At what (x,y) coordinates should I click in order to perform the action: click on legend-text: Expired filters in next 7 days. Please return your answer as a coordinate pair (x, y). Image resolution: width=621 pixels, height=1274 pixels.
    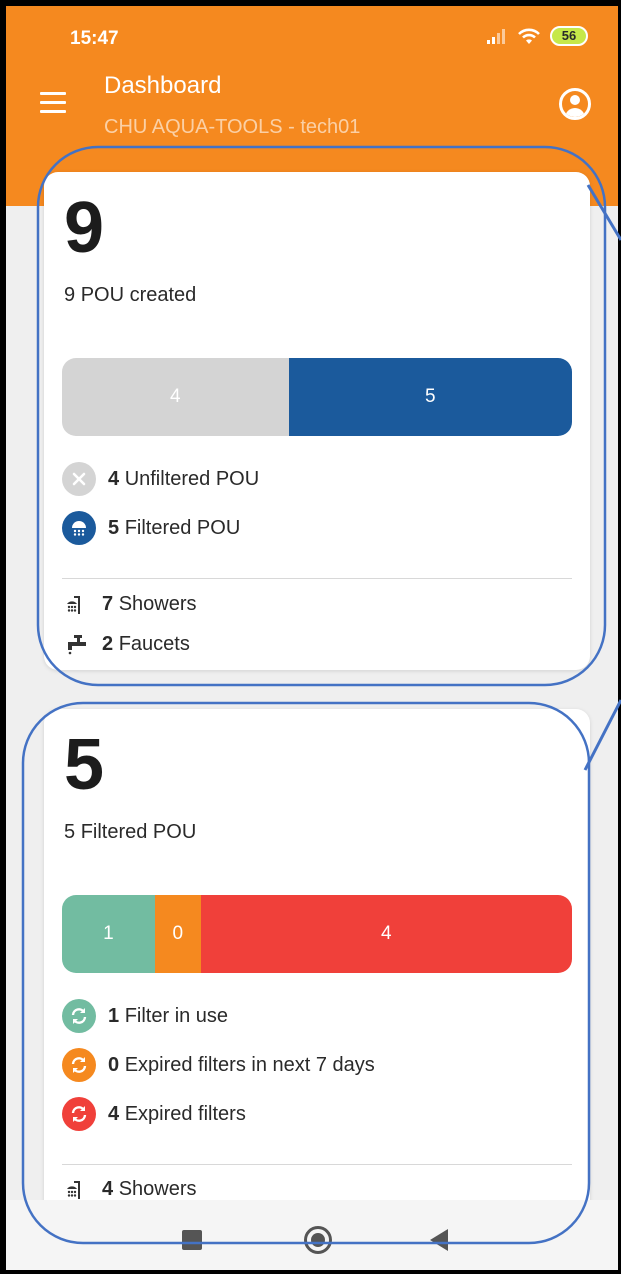
    Looking at the image, I should click on (249, 1064).